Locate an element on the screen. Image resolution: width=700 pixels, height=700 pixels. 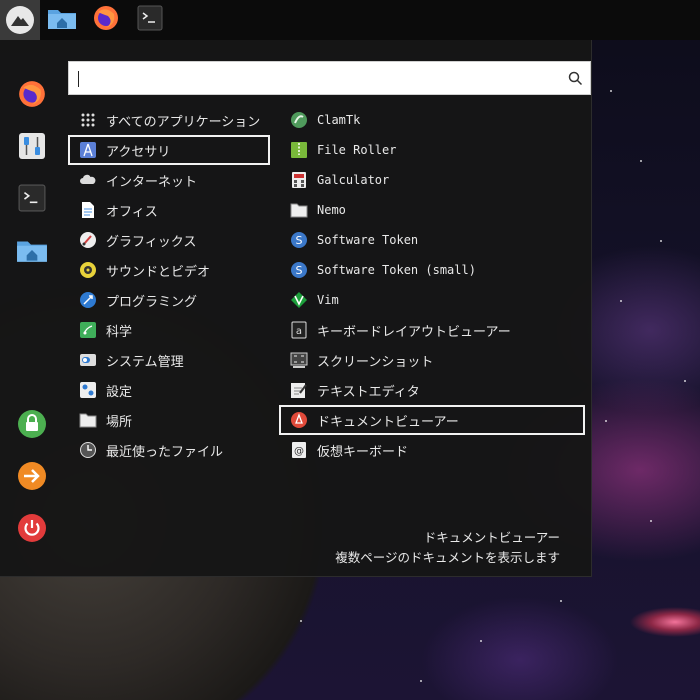
taskbar-home-folder is located at coordinates (62, 20).